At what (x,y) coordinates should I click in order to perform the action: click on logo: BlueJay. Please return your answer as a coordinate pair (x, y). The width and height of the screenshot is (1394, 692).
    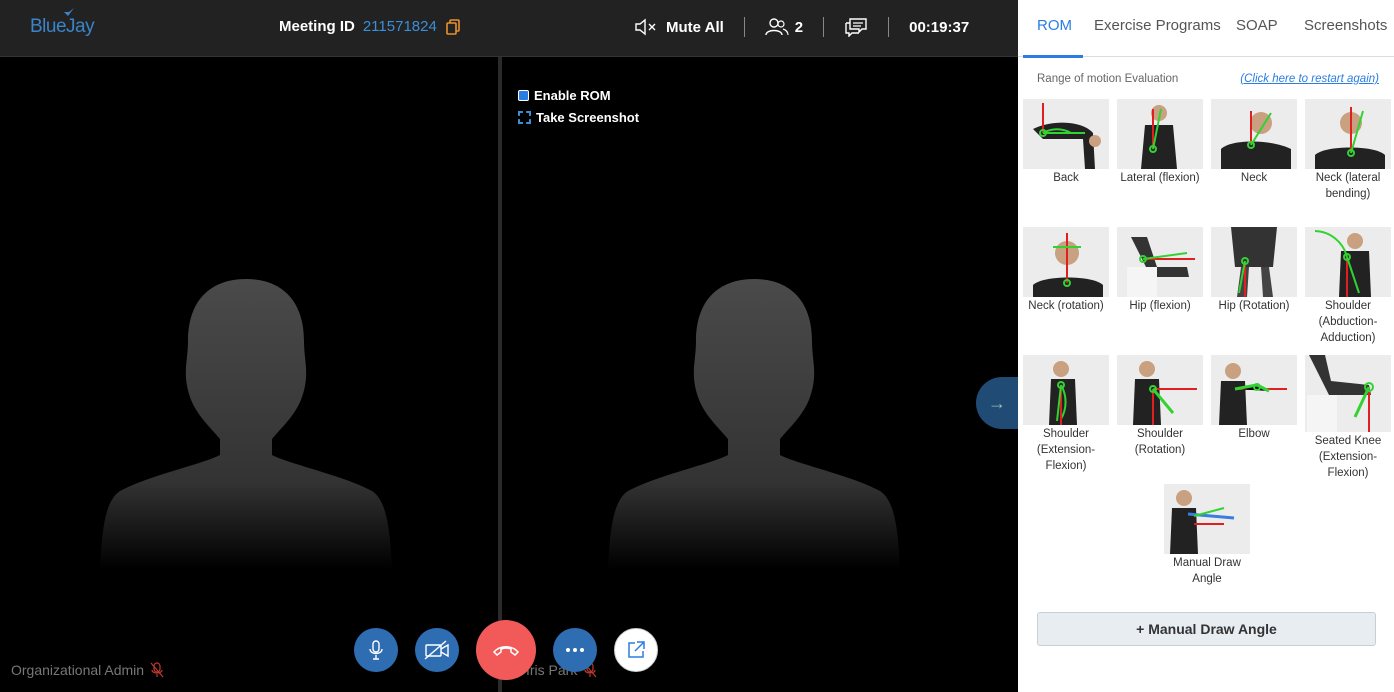
    Looking at the image, I should click on (62, 23).